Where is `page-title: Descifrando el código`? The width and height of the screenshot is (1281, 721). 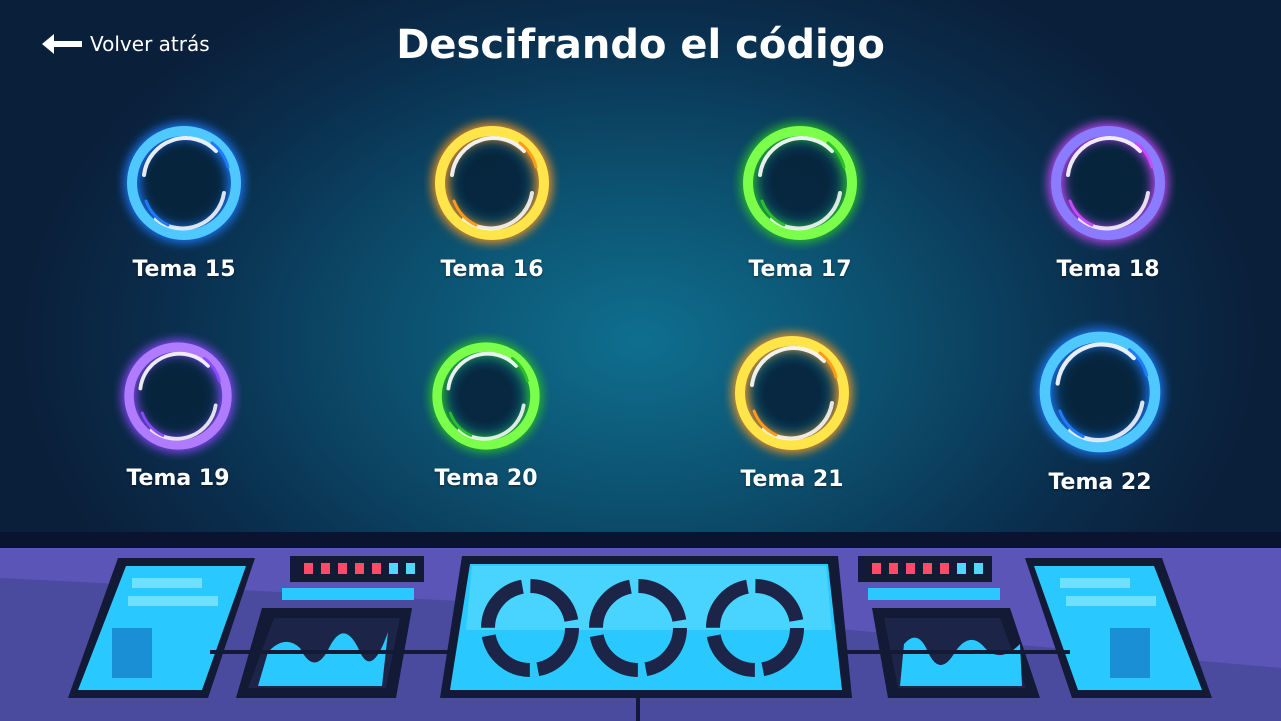
page-title: Descifrando el código is located at coordinates (640, 45).